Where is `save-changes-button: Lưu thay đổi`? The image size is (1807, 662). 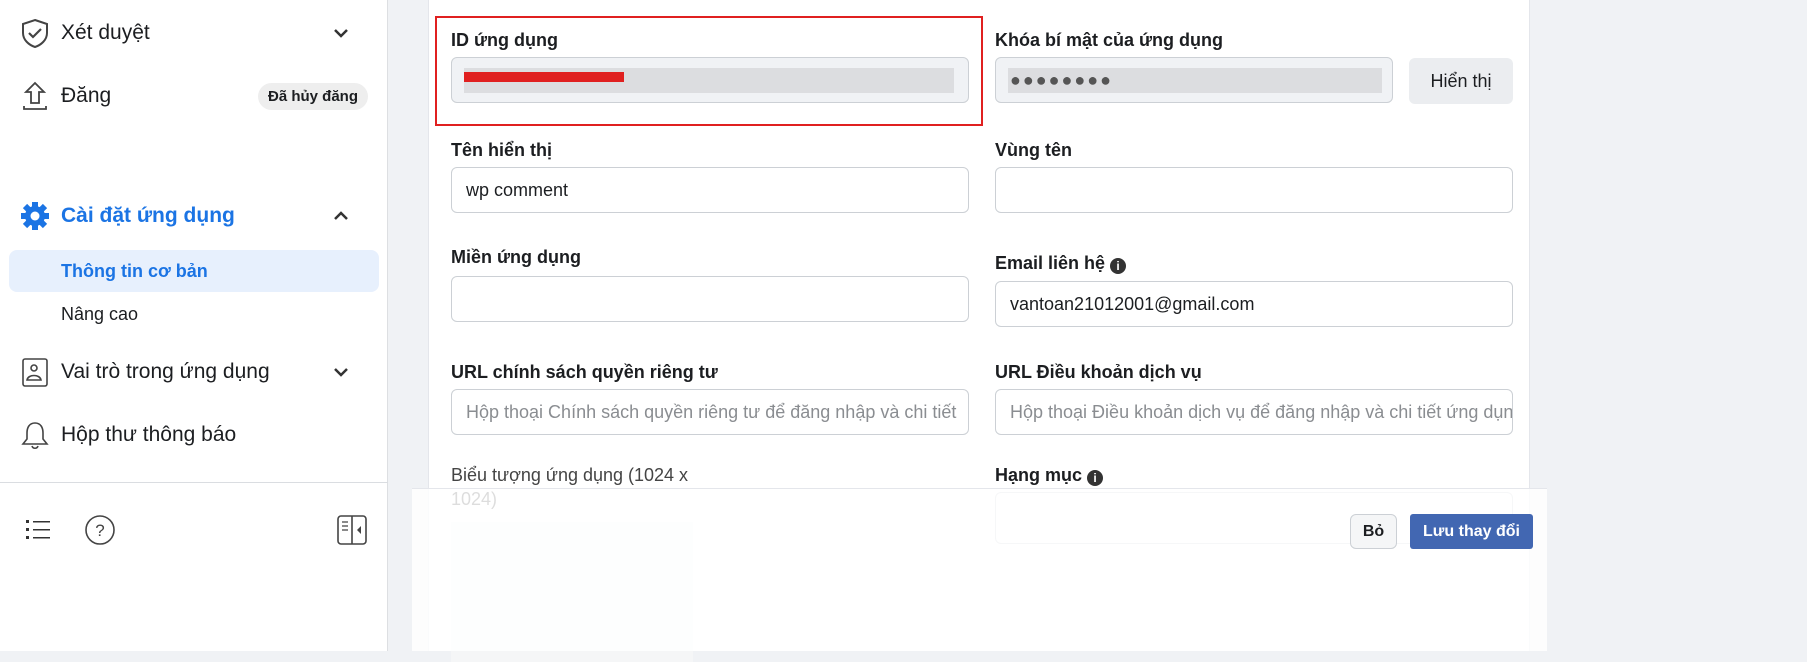
save-changes-button: Lưu thay đổi is located at coordinates (1471, 531).